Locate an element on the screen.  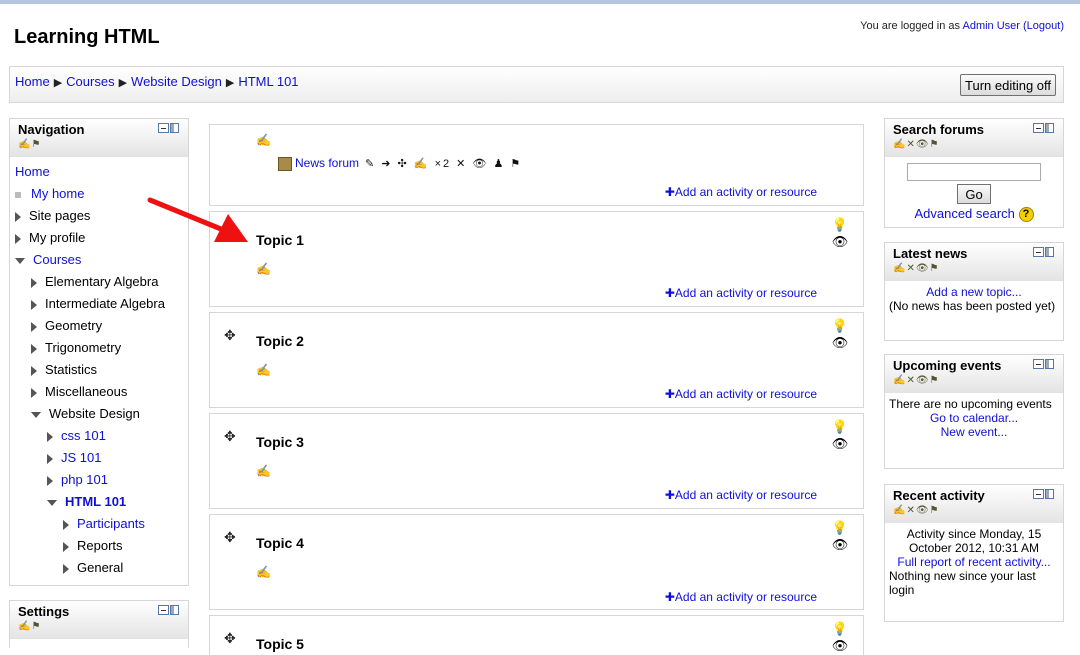
turn-editing-off-button: Turn editing off is located at coordinates (1008, 85).